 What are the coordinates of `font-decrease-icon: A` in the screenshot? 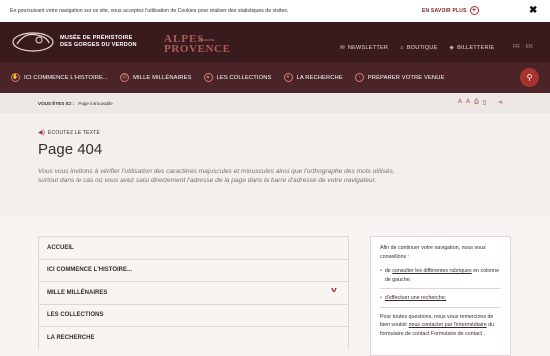 It's located at (460, 102).